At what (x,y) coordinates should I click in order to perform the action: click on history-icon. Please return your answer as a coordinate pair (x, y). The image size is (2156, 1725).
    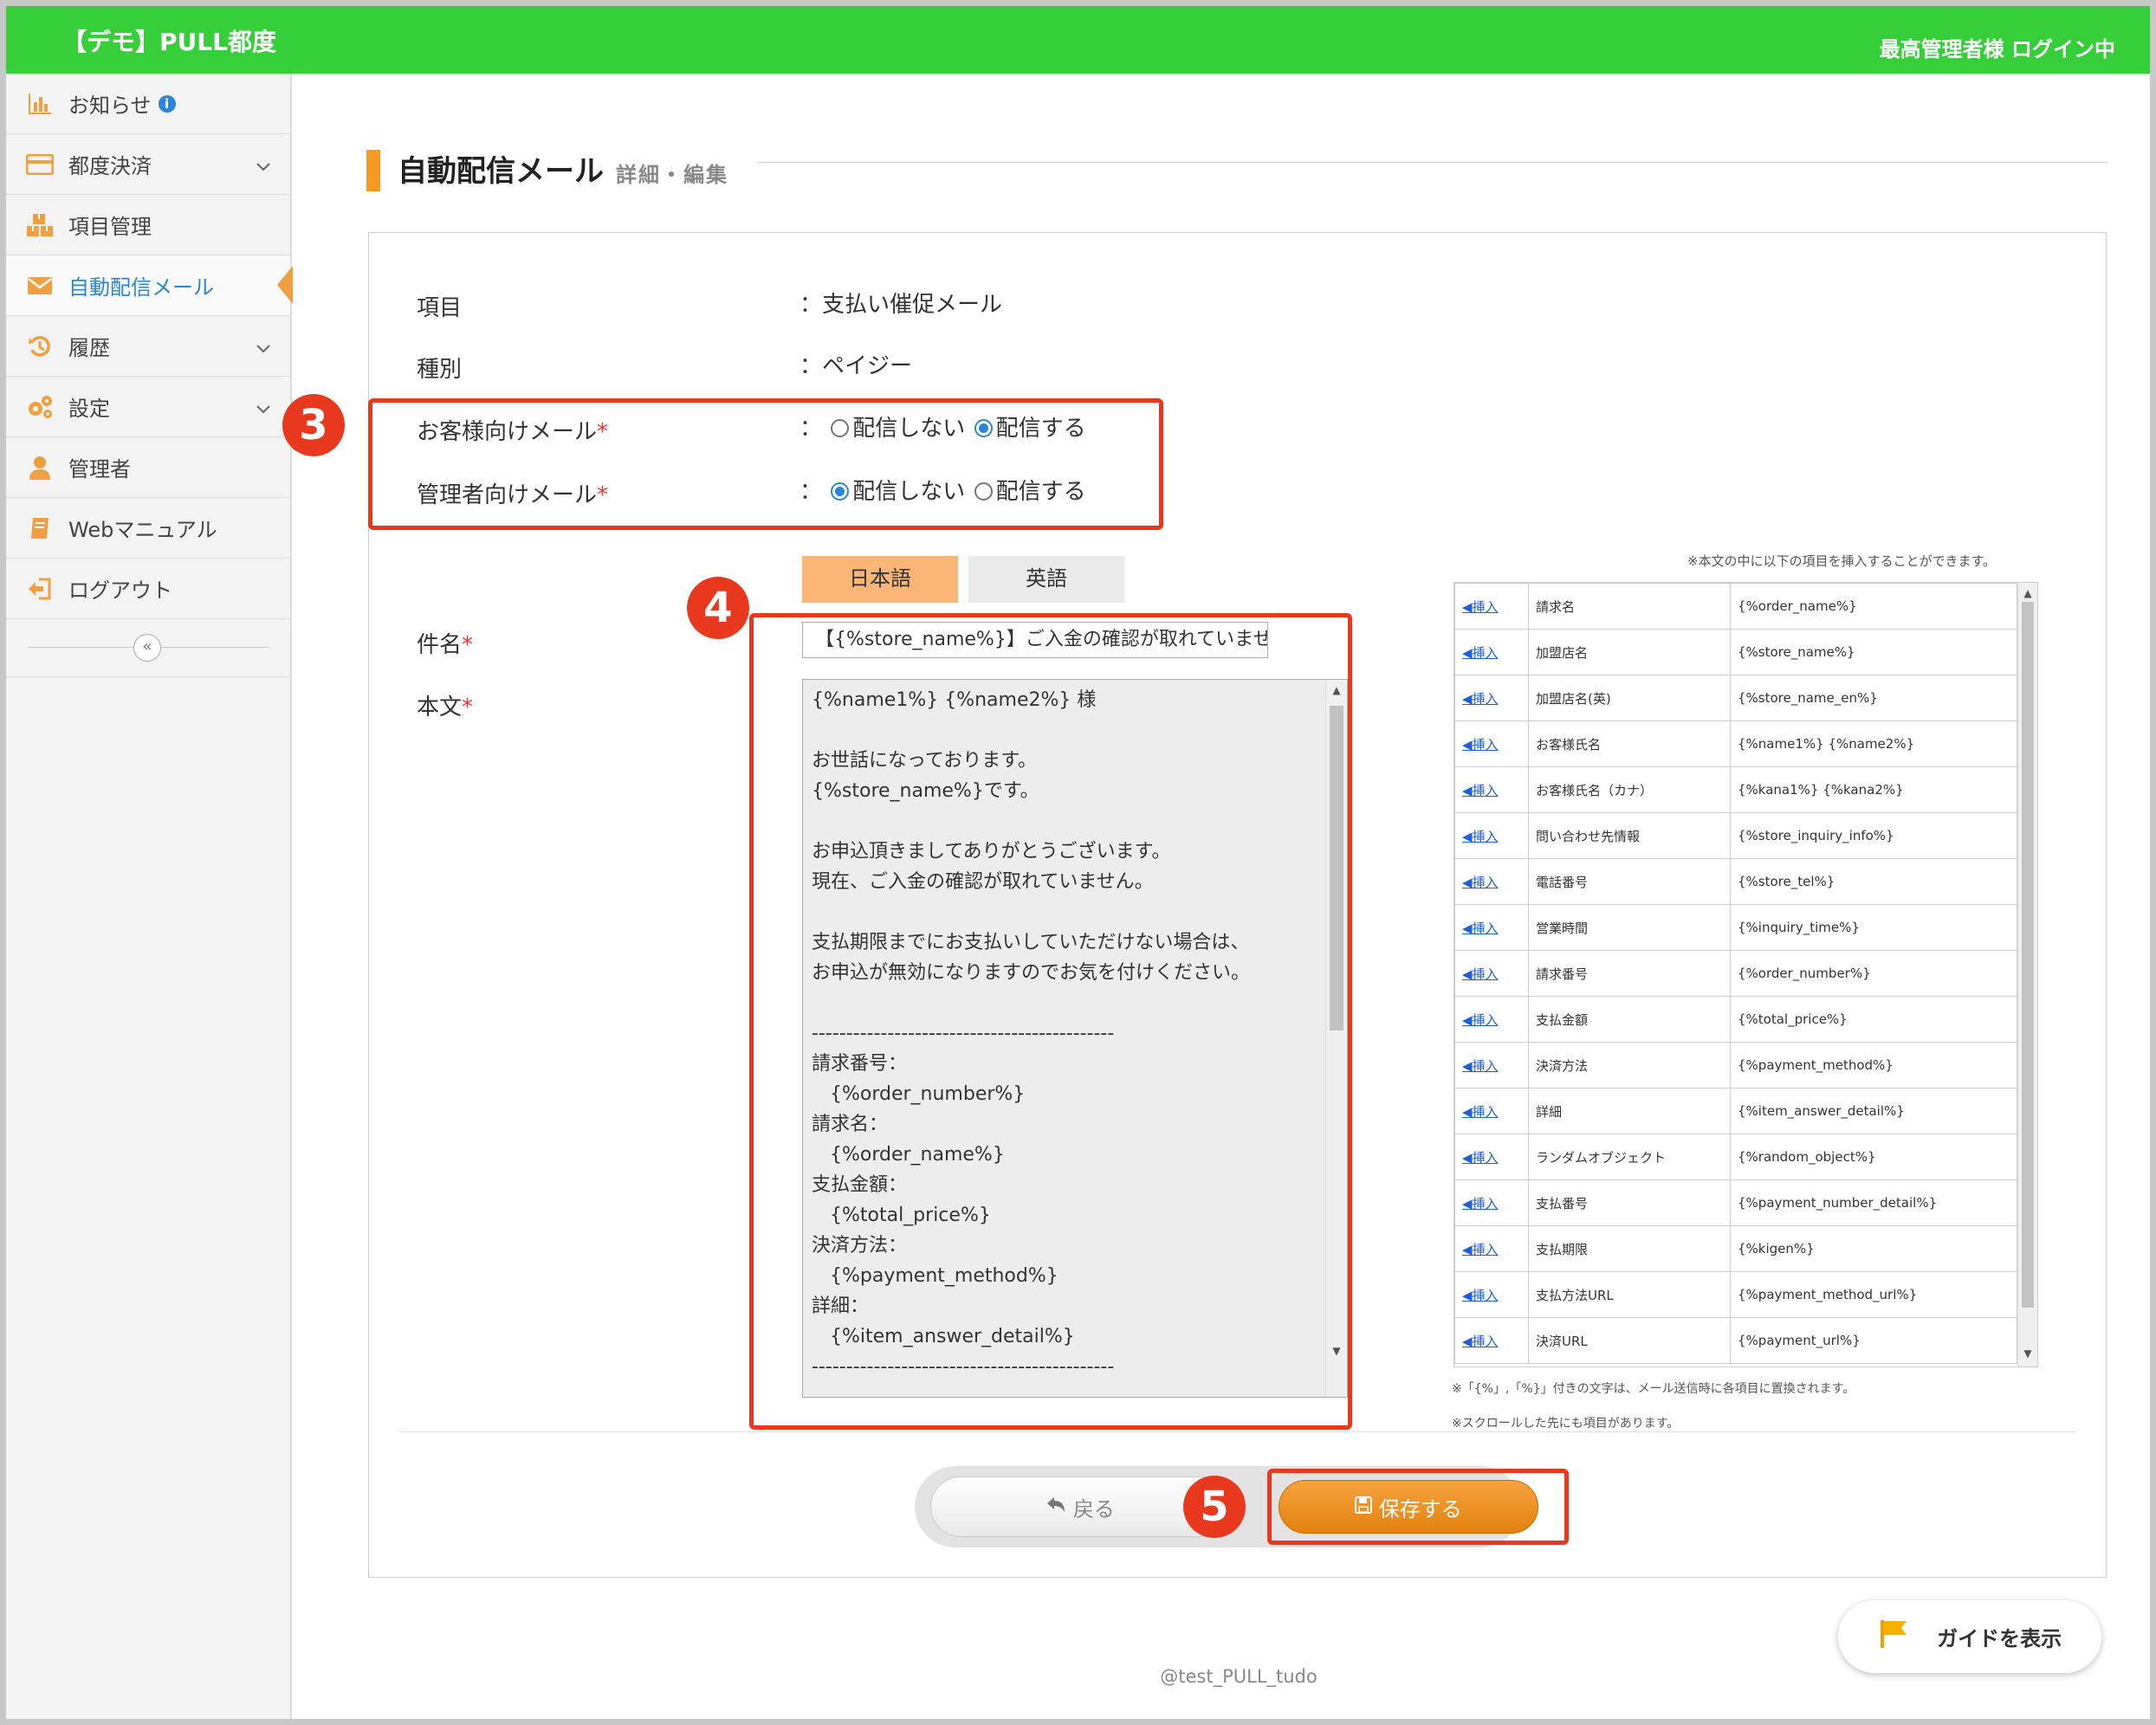
    Looking at the image, I should click on (40, 346).